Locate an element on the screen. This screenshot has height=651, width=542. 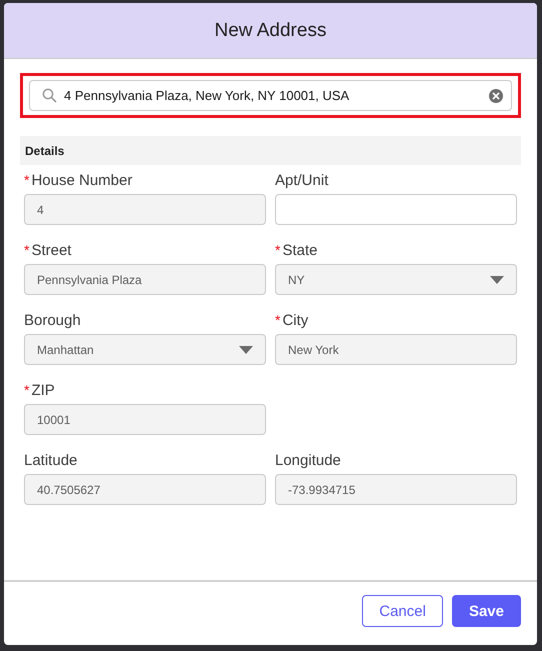
clear-icon is located at coordinates (496, 95).